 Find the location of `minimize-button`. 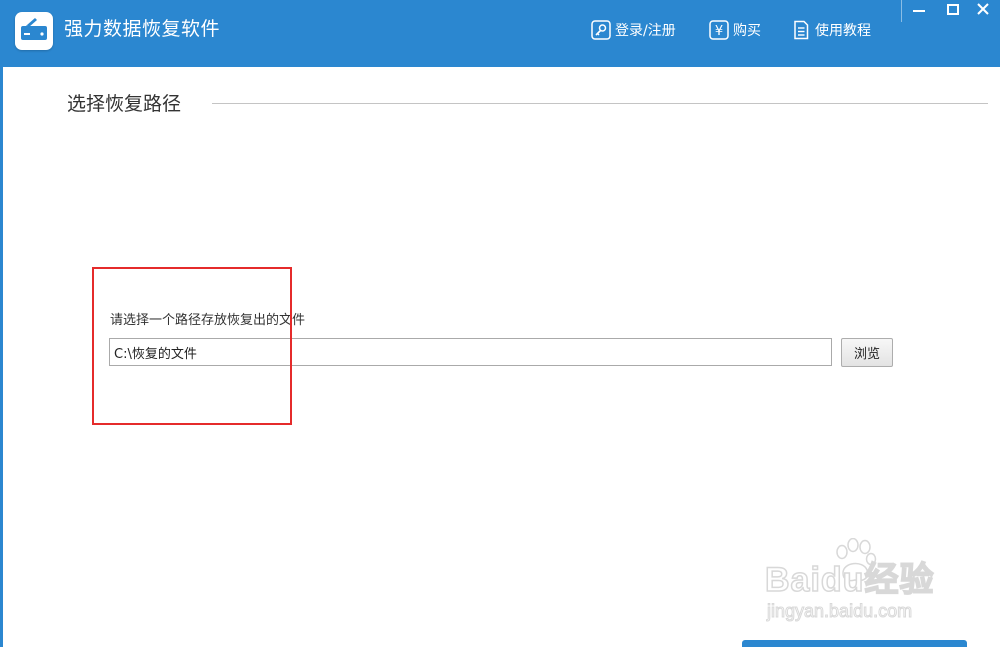

minimize-button is located at coordinates (919, 11).